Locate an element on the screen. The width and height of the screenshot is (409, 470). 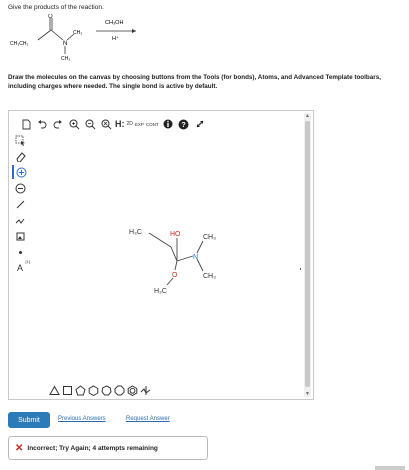
n-methyl-top: CH₃ is located at coordinates (77, 33).